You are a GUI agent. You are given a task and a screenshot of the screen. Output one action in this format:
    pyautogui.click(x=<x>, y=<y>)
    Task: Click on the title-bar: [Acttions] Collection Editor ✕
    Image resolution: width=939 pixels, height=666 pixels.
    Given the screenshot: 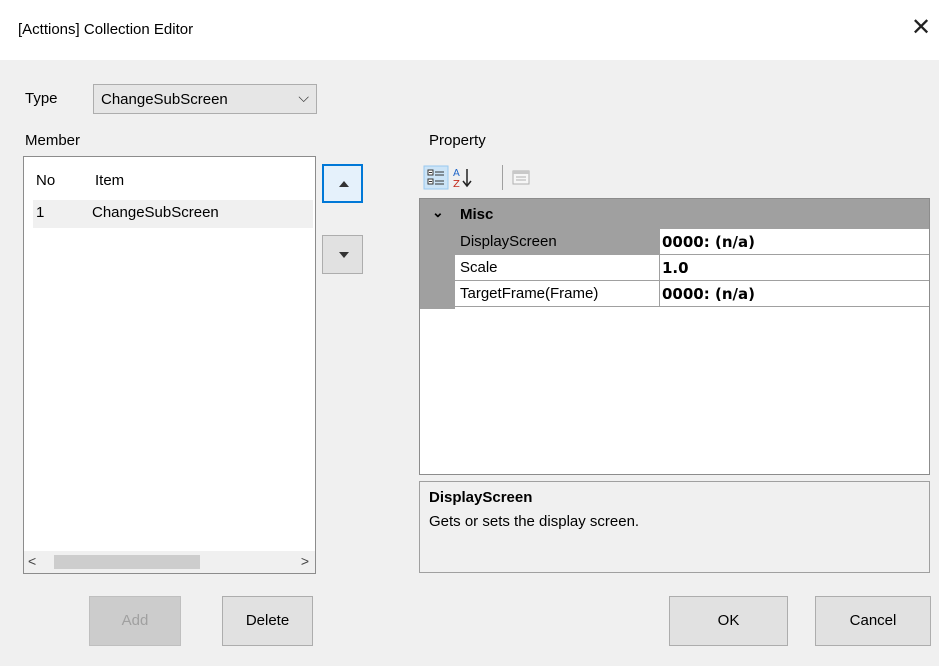 What is the action you would take?
    pyautogui.click(x=469, y=30)
    